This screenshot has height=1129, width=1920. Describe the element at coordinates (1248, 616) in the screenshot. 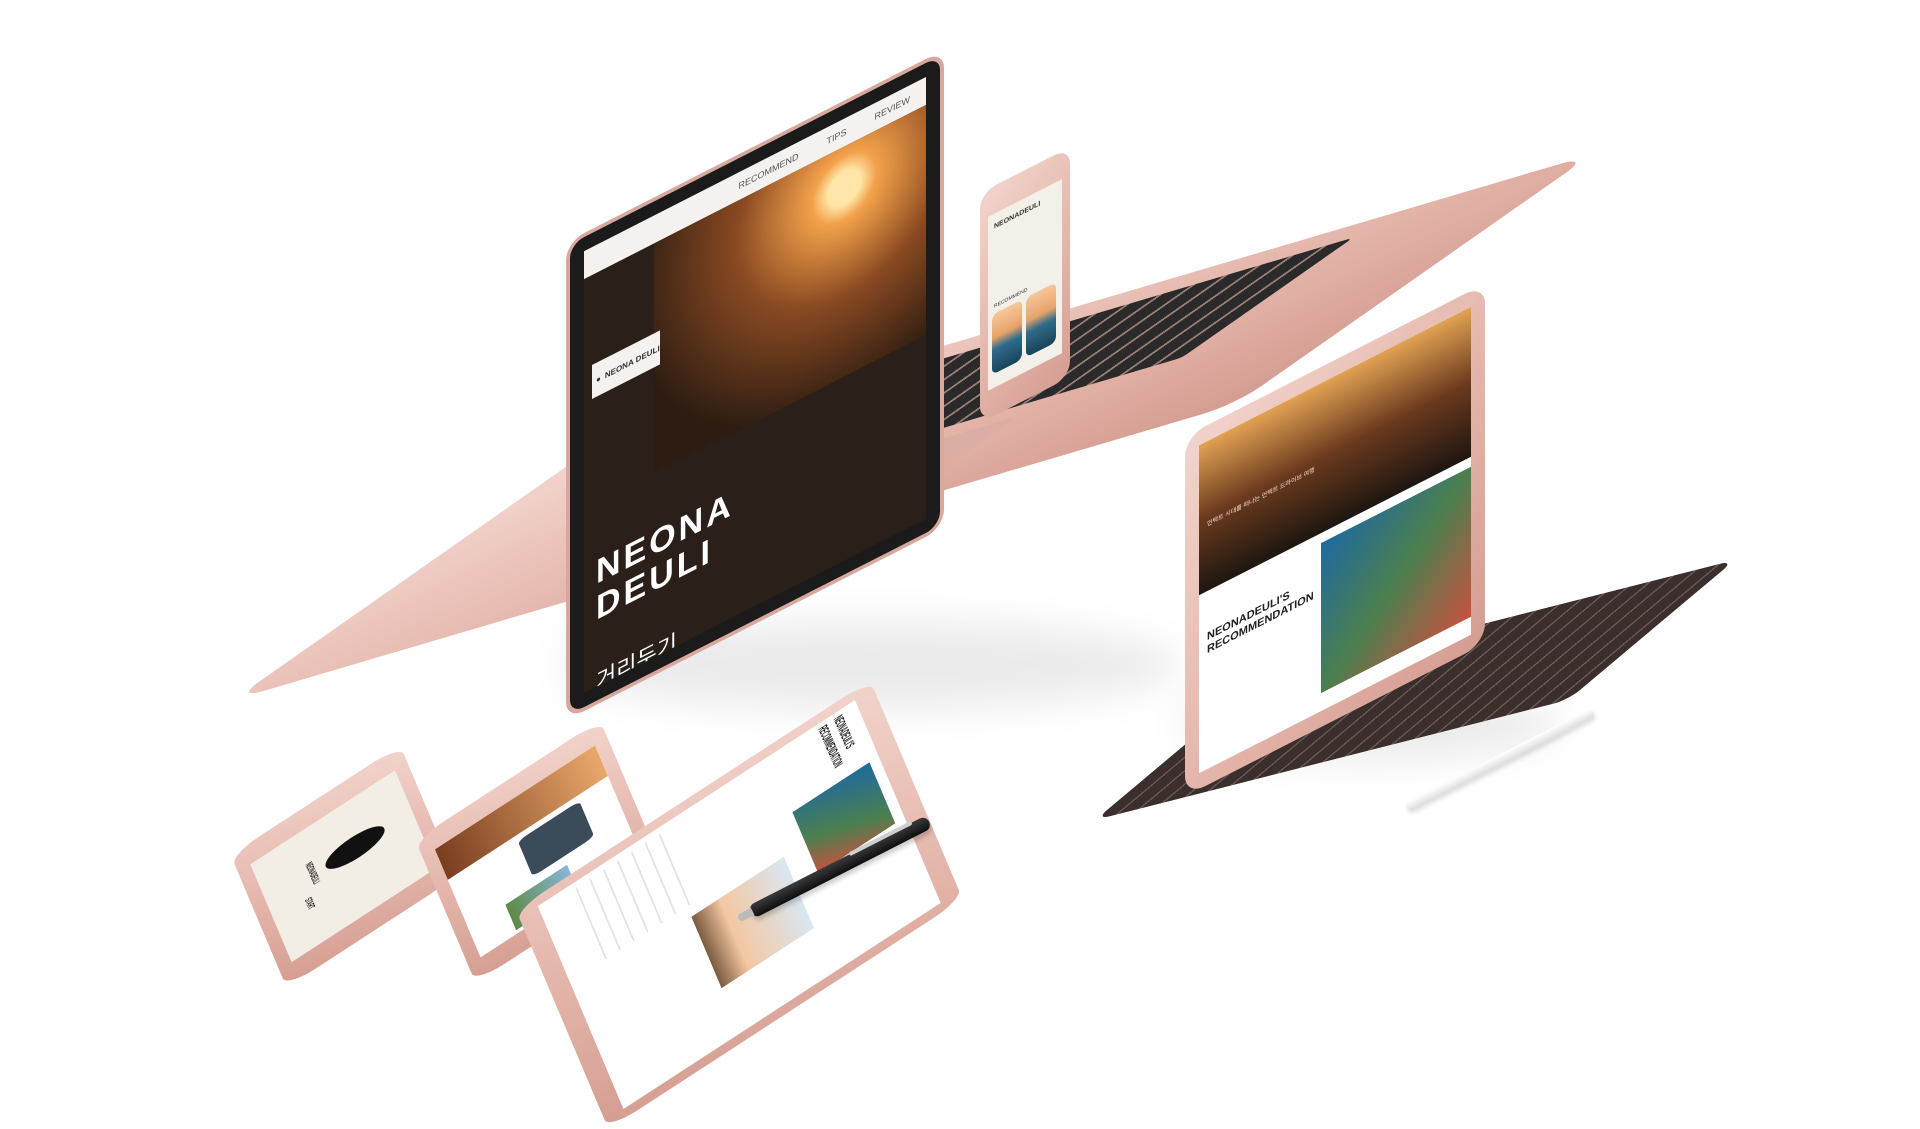

I see `tablet-heading-line1: NEONADEULI'S` at that location.